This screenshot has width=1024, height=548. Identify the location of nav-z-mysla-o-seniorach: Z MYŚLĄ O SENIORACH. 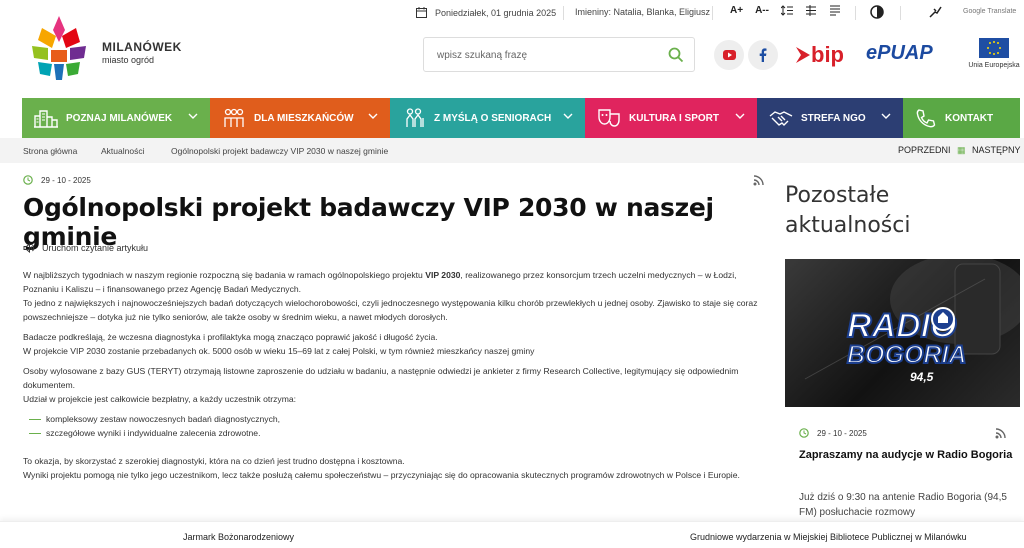
(487, 118).